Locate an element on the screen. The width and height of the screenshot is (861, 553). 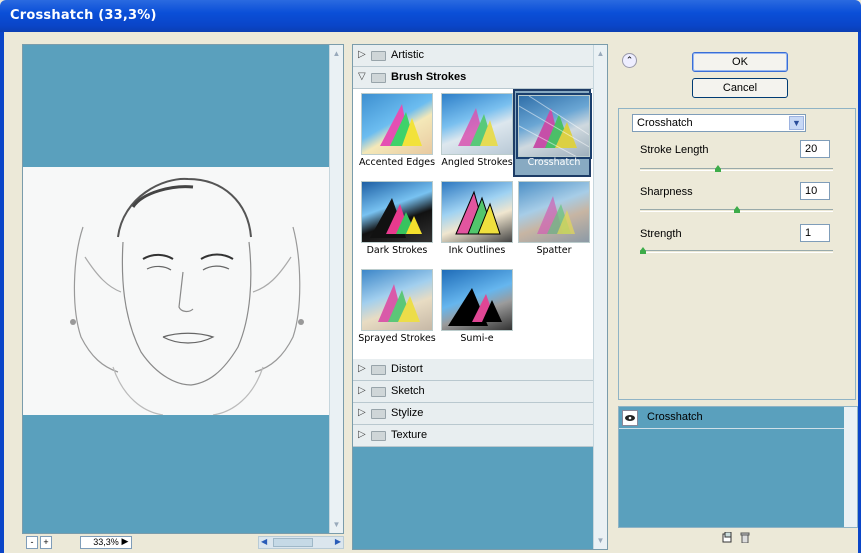
stroke-length-slider is located at coordinates (736, 169).